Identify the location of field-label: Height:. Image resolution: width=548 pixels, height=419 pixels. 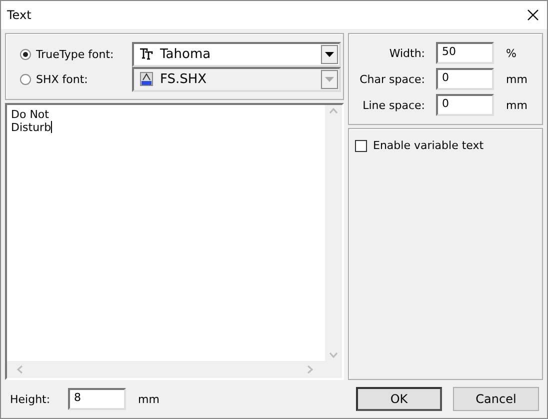
(31, 399).